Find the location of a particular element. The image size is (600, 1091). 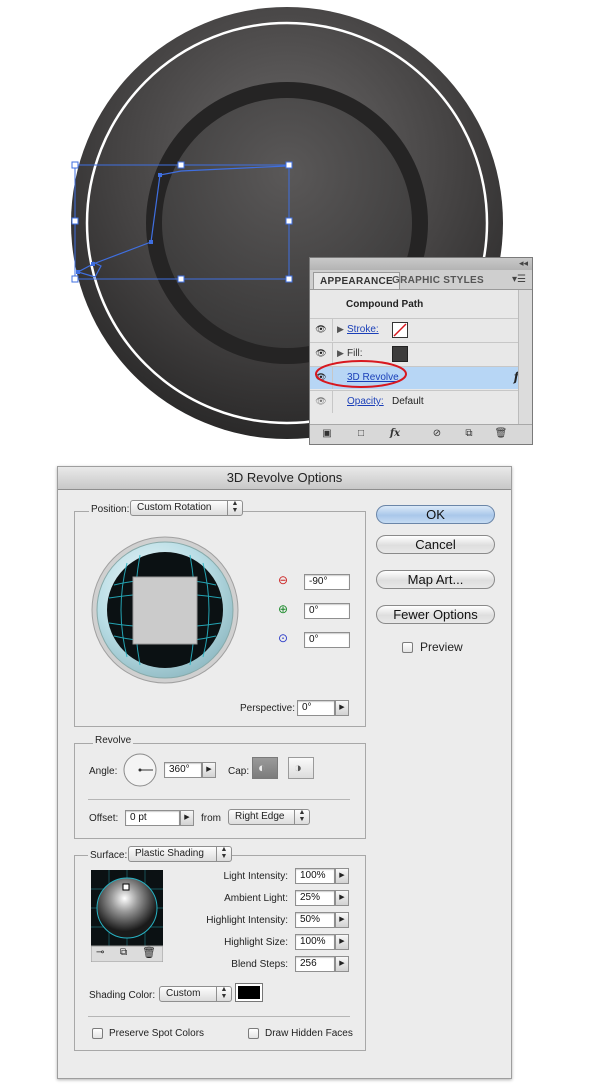

delete-light-icon: 🗑 is located at coordinates (149, 952).